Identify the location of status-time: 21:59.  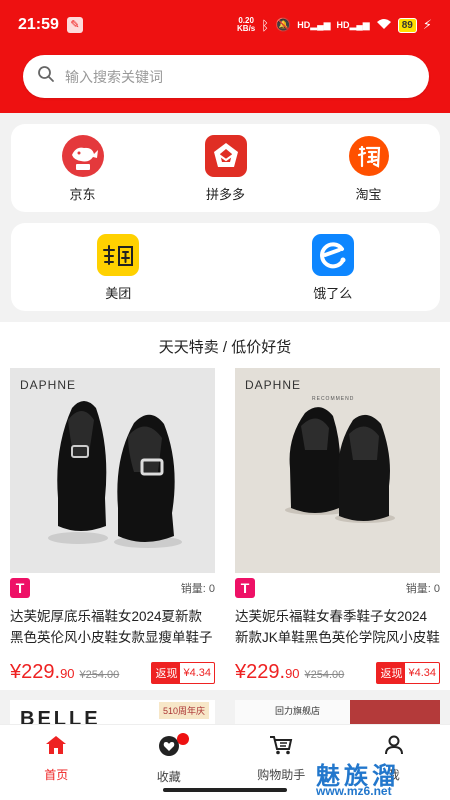
(38, 24).